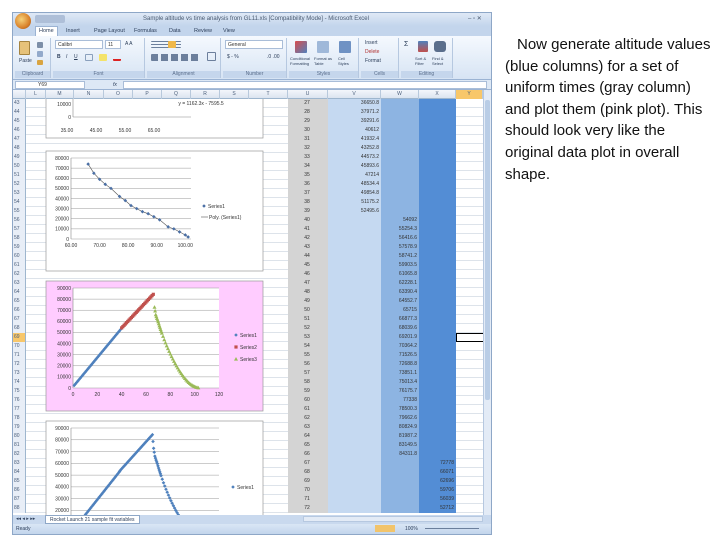 The height and width of the screenshot is (540, 720). I want to click on wrap-icon, so click(172, 44).